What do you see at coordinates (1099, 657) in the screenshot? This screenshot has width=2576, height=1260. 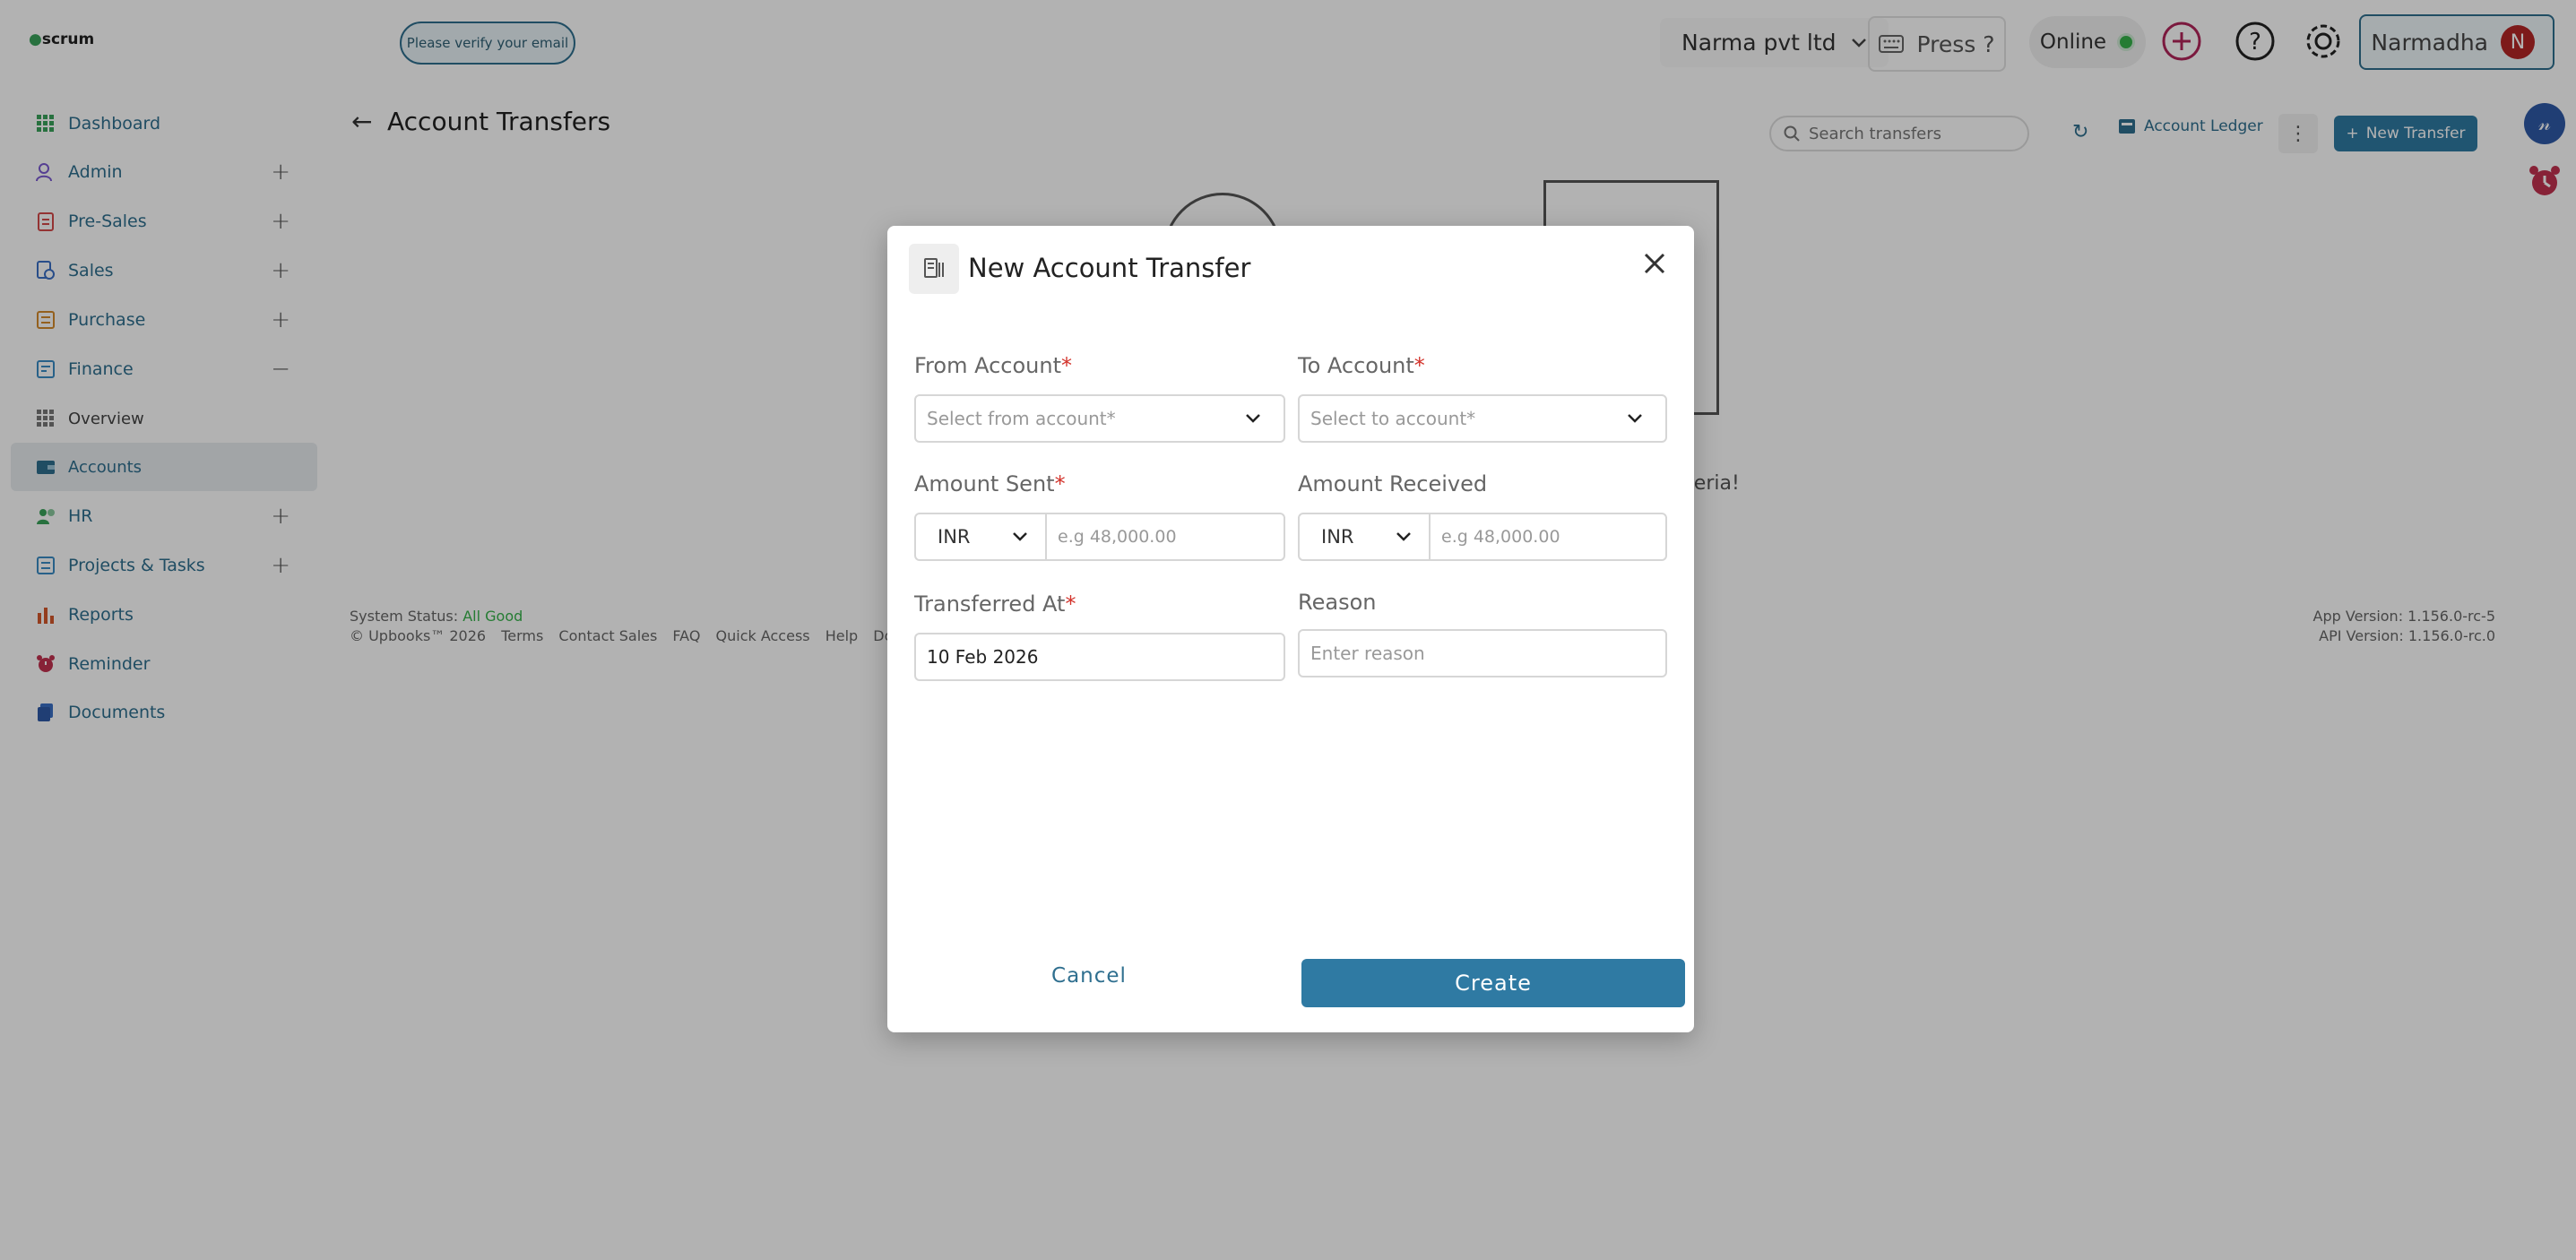 I see `transferred-at-date-input: 10 Feb 2026` at bounding box center [1099, 657].